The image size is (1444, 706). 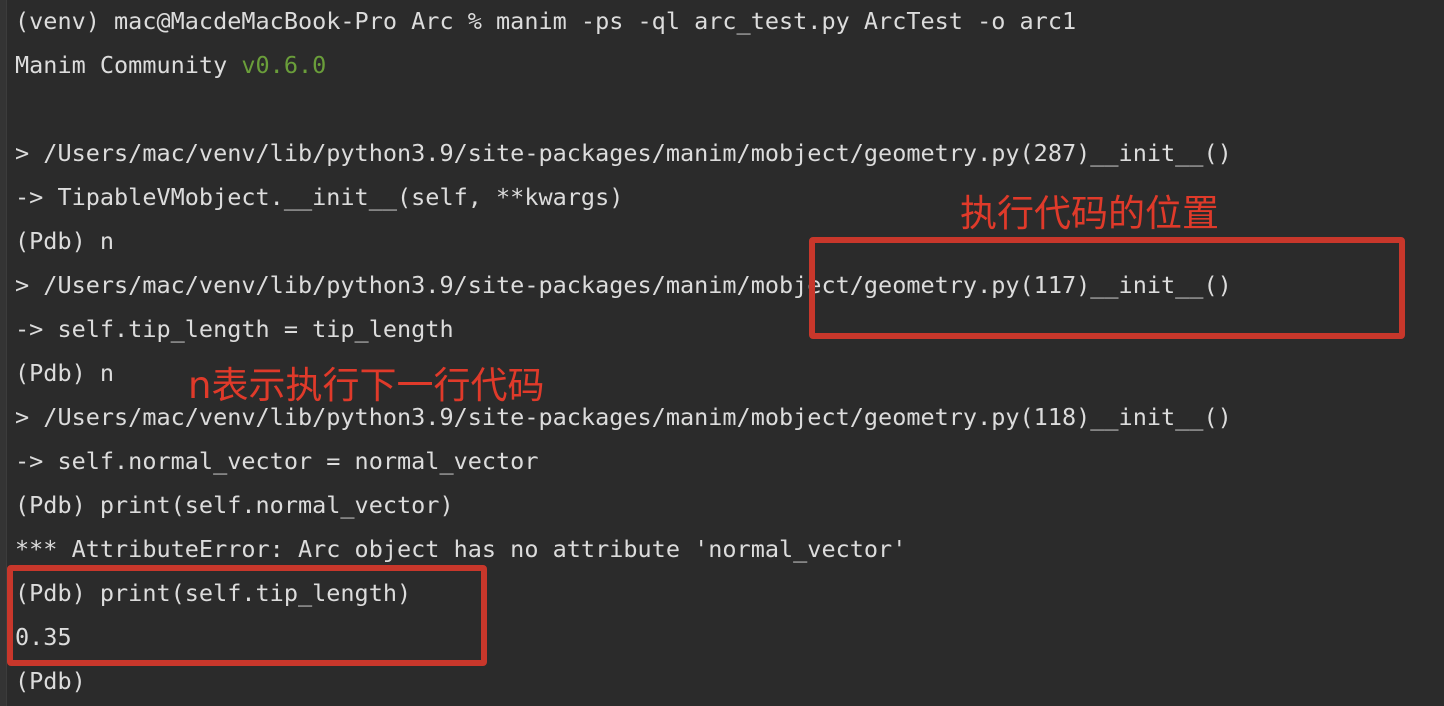 I want to click on version-prefix: Manim Community, so click(x=128, y=65).